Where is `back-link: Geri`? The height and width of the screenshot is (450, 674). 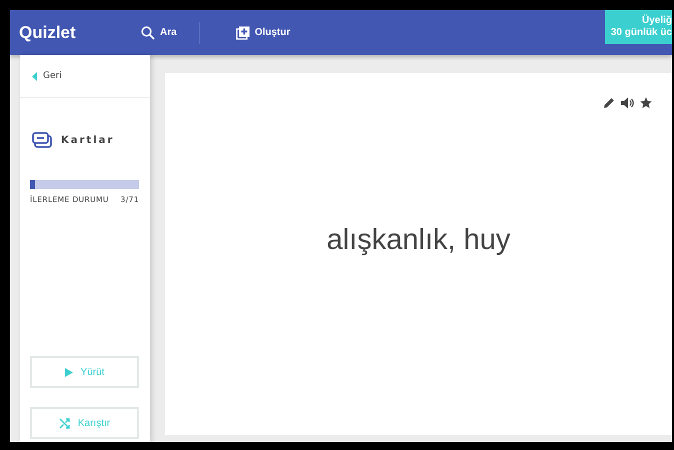
back-link: Geri is located at coordinates (85, 76).